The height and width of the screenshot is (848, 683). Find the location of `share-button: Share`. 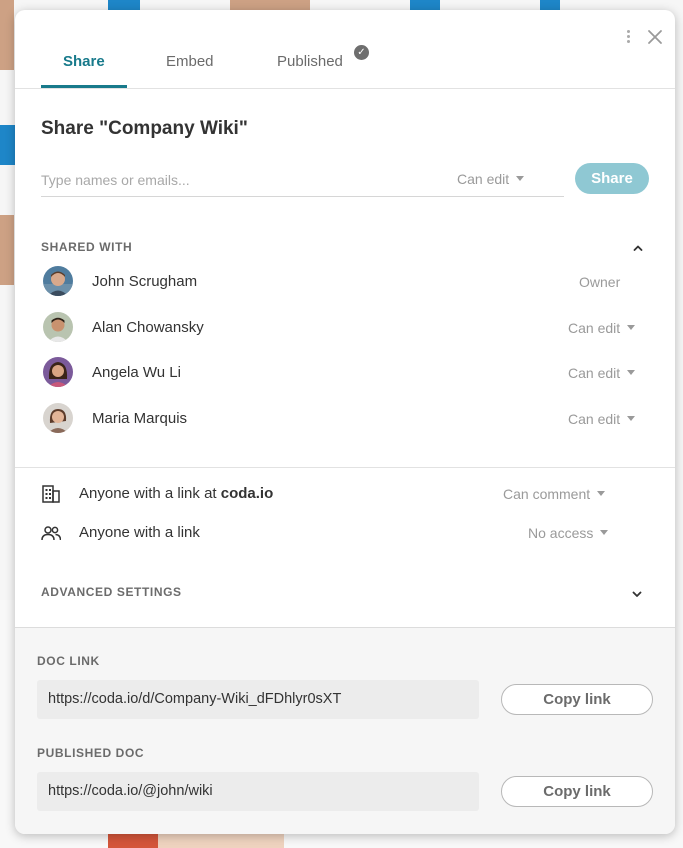

share-button: Share is located at coordinates (612, 178).